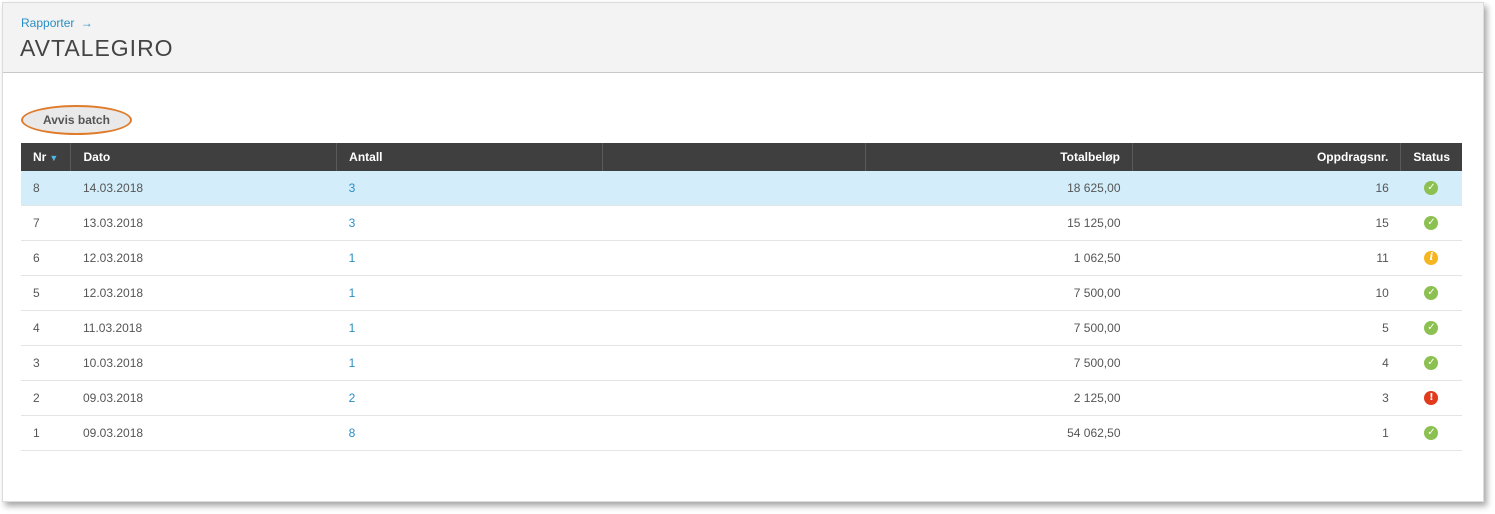 This screenshot has width=1495, height=514. Describe the element at coordinates (203, 188) in the screenshot. I see `cell-dato: 14.03.2018` at that location.